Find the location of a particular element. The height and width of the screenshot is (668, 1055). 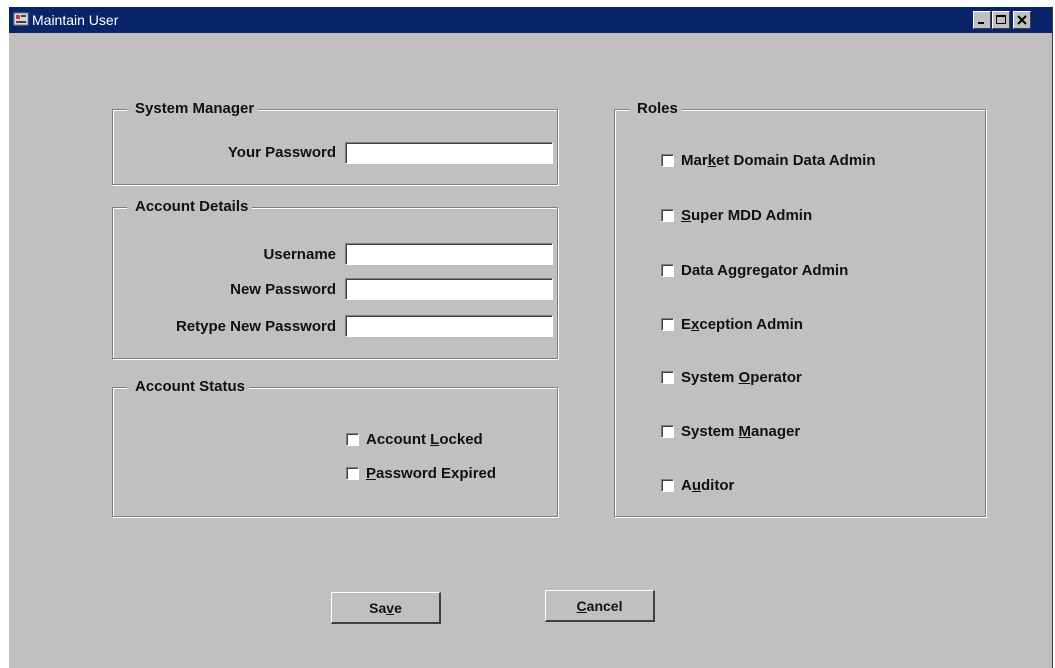

your-password-input is located at coordinates (449, 153).